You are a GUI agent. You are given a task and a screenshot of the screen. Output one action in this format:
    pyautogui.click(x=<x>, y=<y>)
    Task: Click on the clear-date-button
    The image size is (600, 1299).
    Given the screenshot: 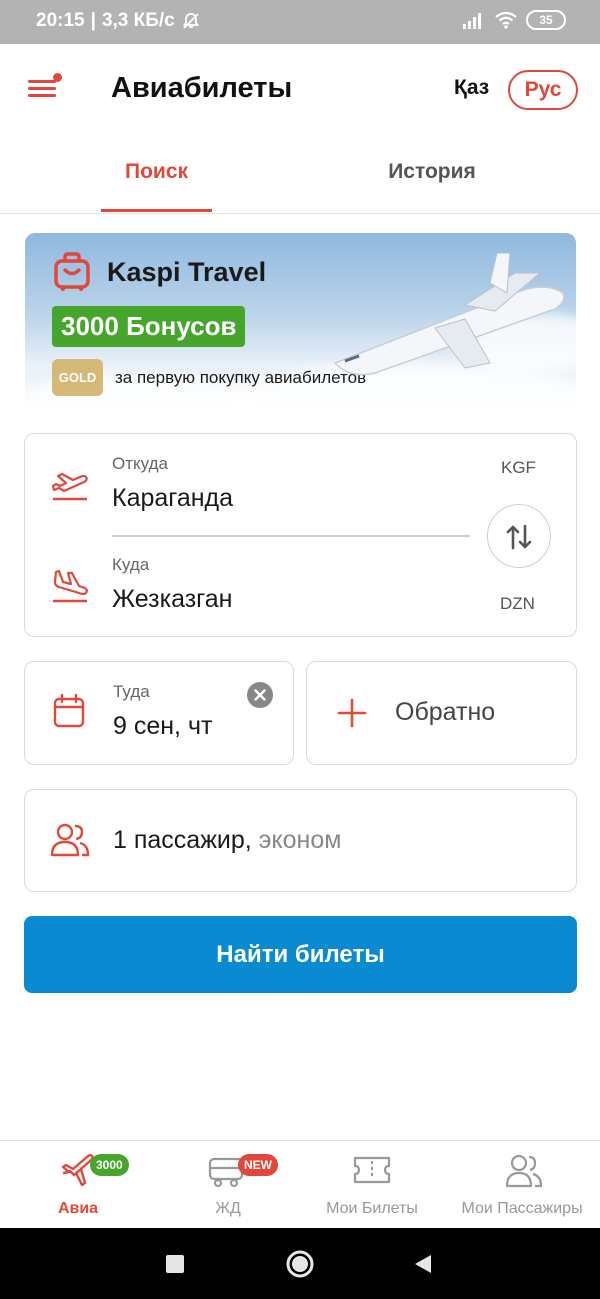 What is the action you would take?
    pyautogui.click(x=260, y=695)
    